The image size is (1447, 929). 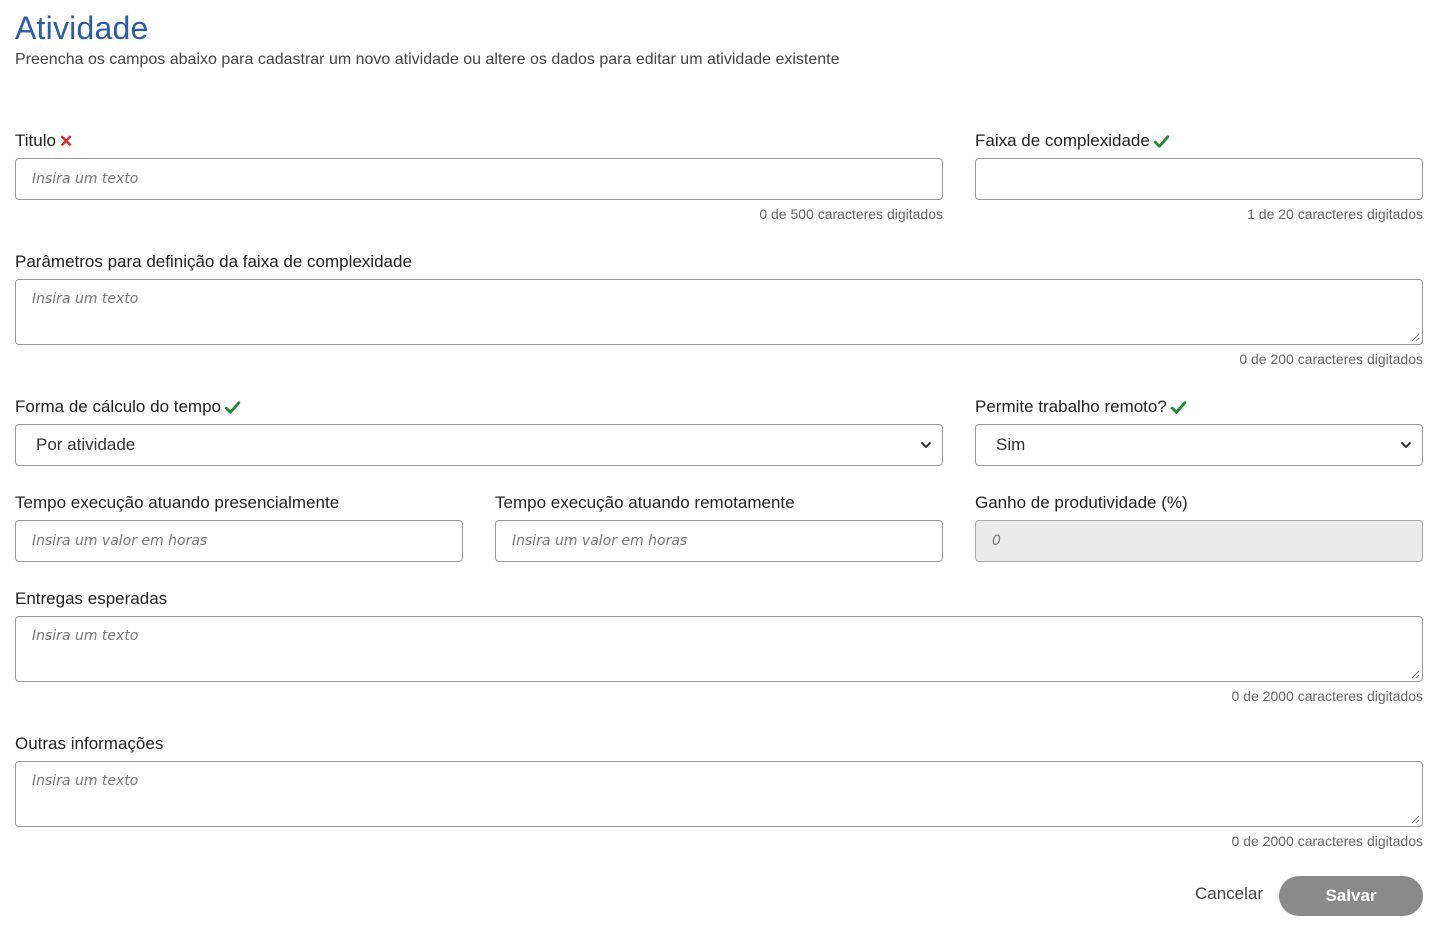 What do you see at coordinates (1071, 406) in the screenshot?
I see `remoto-label-text: Permite trabalho remoto?` at bounding box center [1071, 406].